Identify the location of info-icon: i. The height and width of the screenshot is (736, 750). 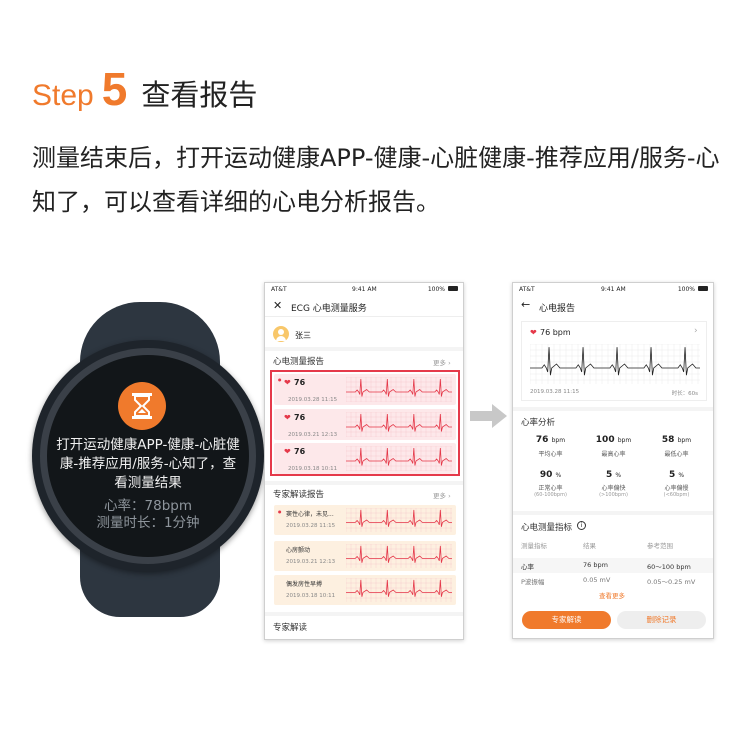
(581, 525).